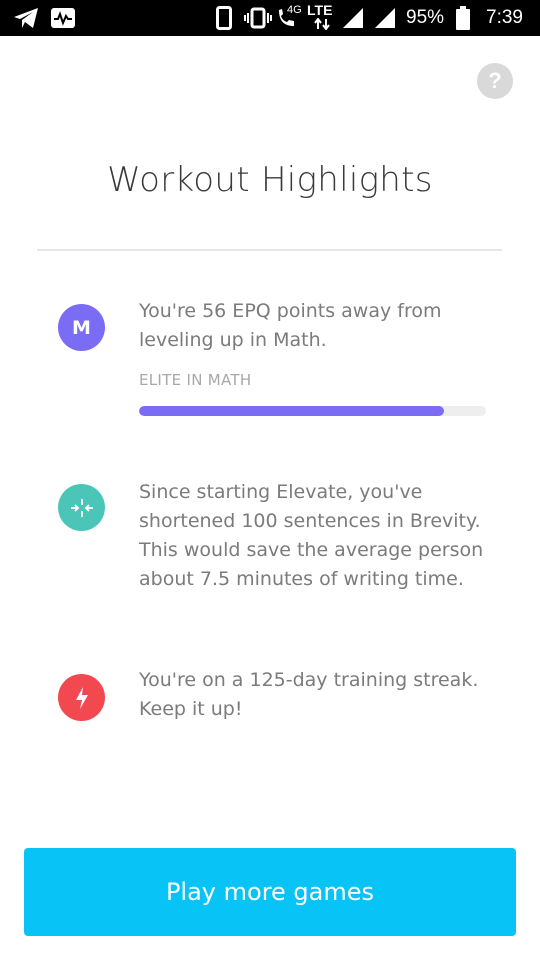  I want to click on phone-device-icon, so click(224, 18).